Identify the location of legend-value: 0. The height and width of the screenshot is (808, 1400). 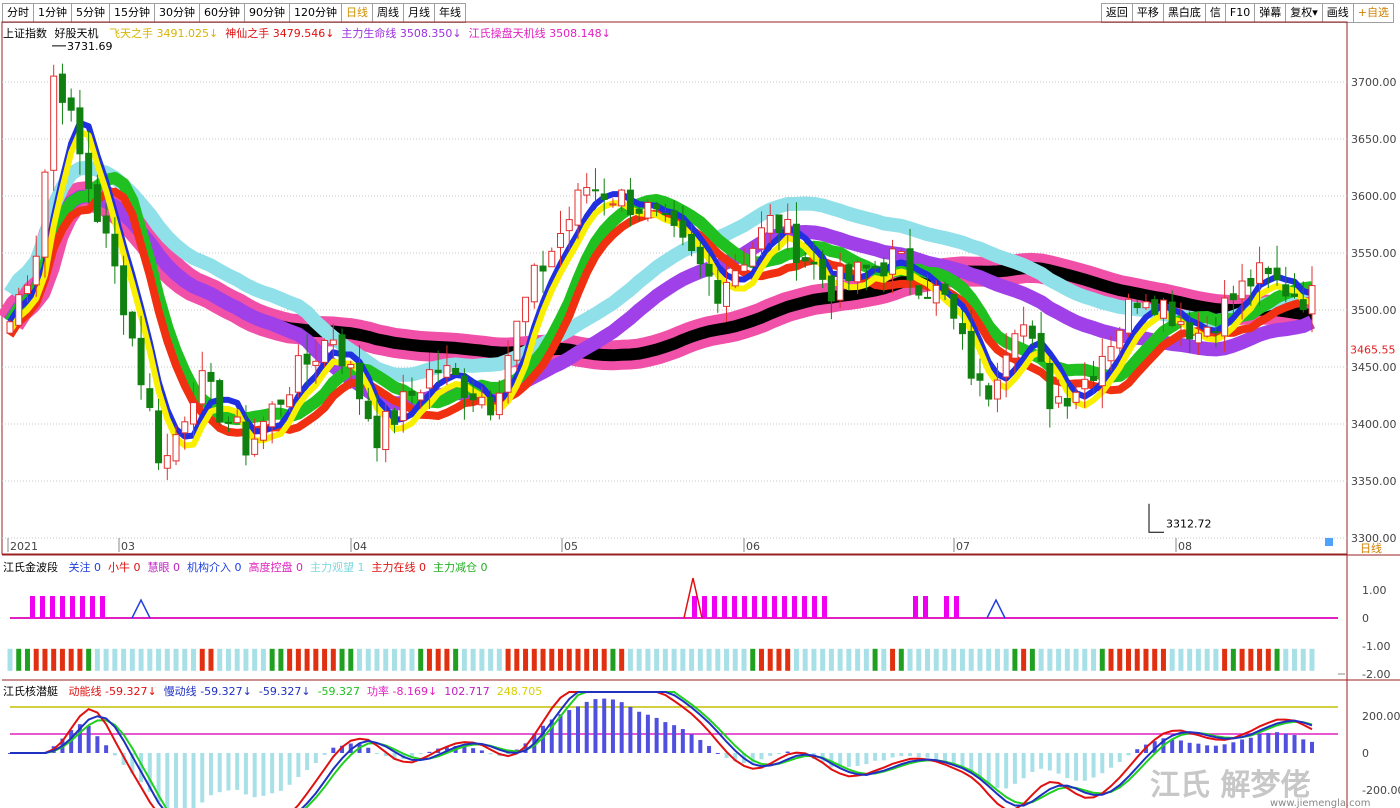
(422, 567).